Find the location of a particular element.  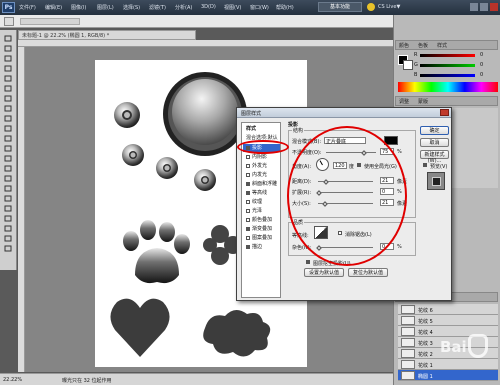

style-item: 内阴影 is located at coordinates (261, 157).